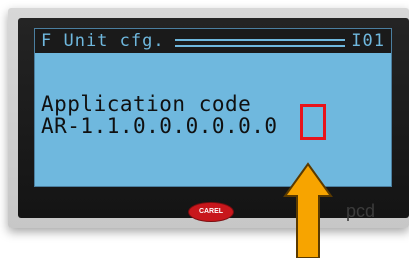 The height and width of the screenshot is (258, 409). What do you see at coordinates (308, 210) in the screenshot?
I see `up-arrow-icon` at bounding box center [308, 210].